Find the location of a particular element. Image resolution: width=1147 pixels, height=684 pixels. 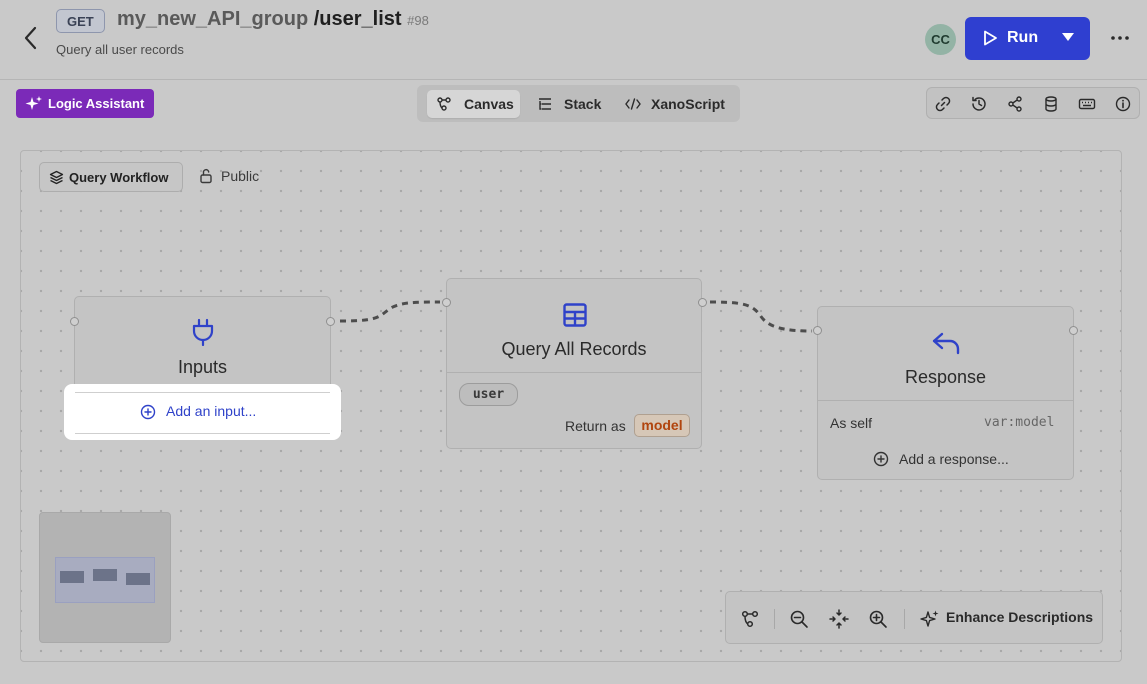

return-as-label: Return as is located at coordinates (595, 426).